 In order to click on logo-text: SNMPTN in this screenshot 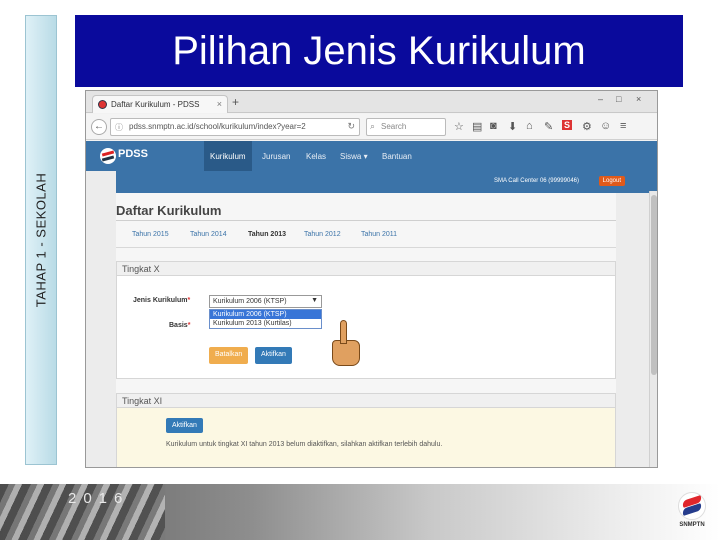, I will do `click(692, 525)`.